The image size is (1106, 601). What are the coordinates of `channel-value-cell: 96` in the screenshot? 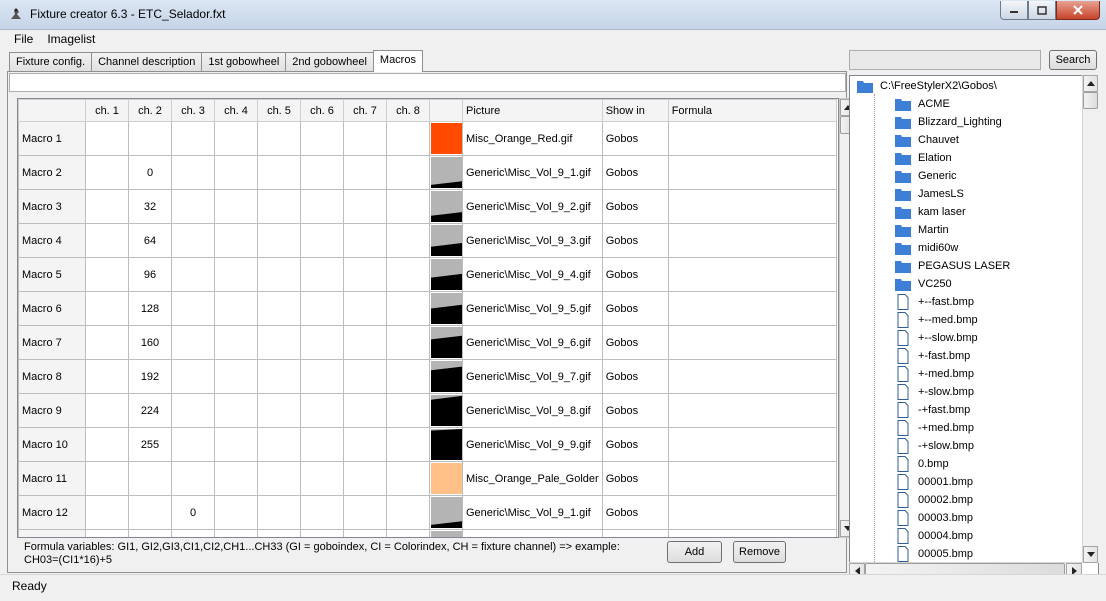 It's located at (150, 274).